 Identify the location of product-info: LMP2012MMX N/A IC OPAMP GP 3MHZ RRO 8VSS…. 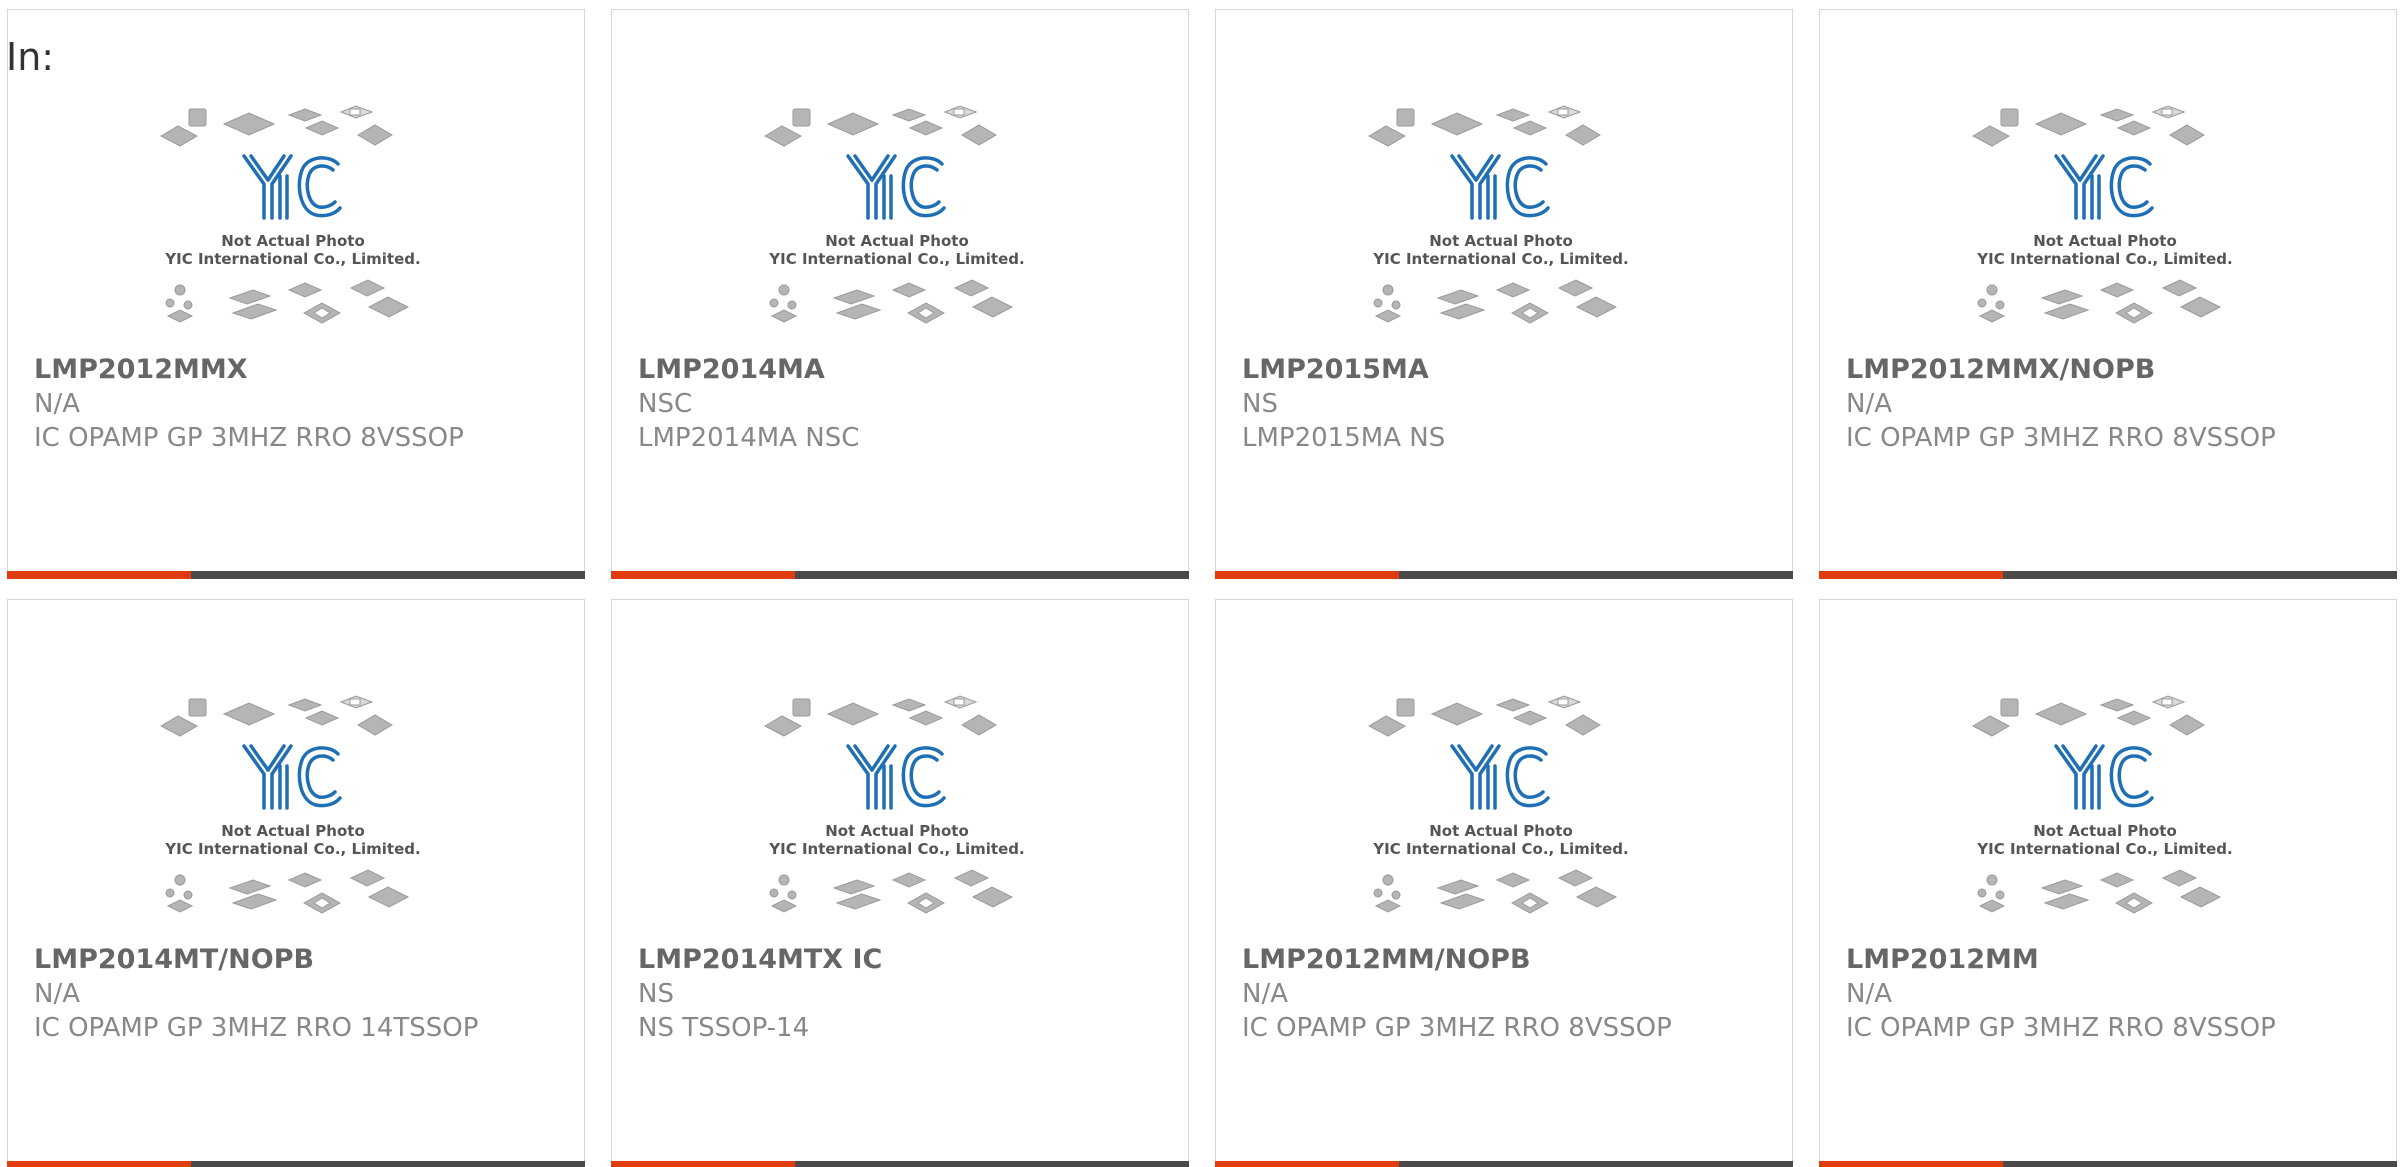
(299, 404).